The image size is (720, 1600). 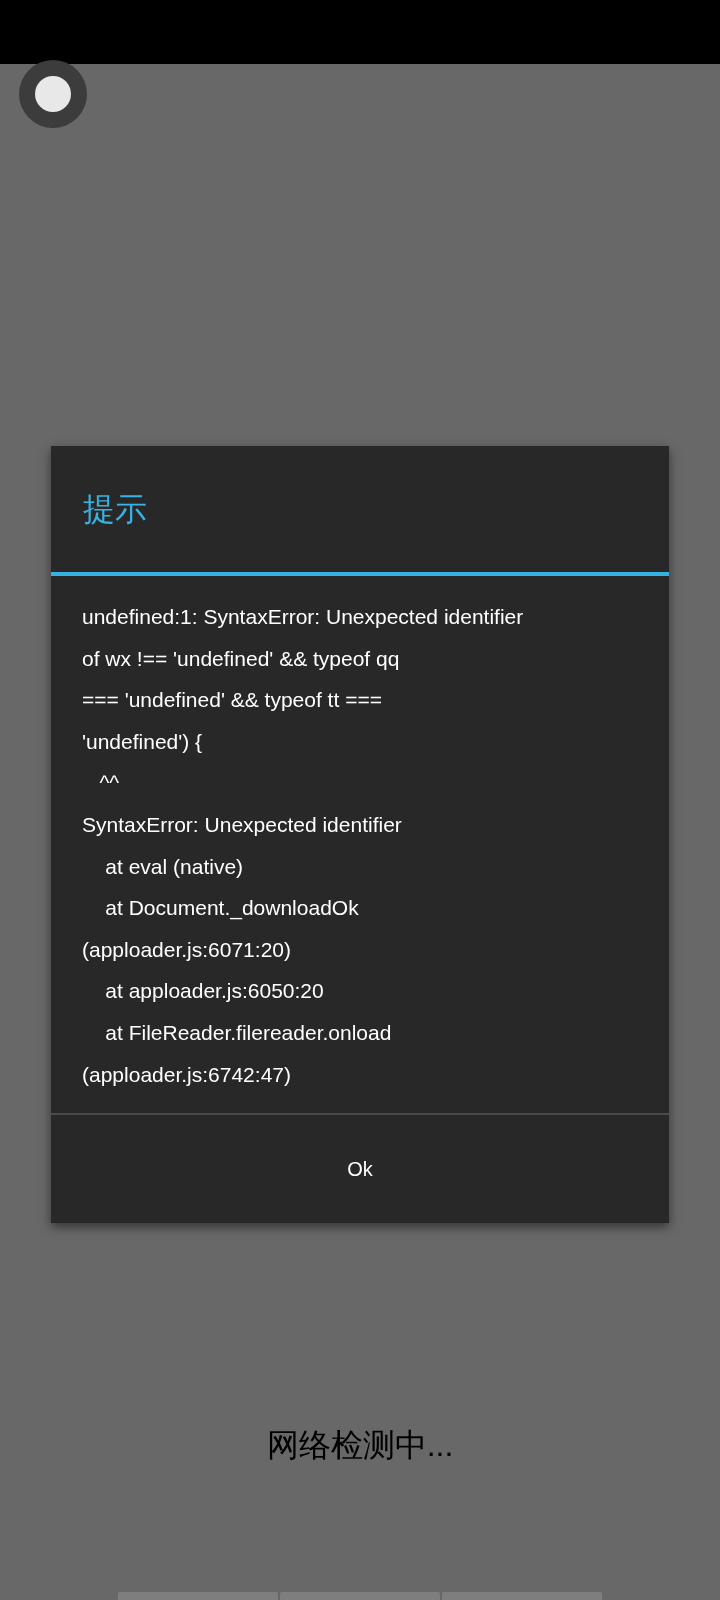 I want to click on error-text-line: (apploader.js:6742:47), so click(x=186, y=1074).